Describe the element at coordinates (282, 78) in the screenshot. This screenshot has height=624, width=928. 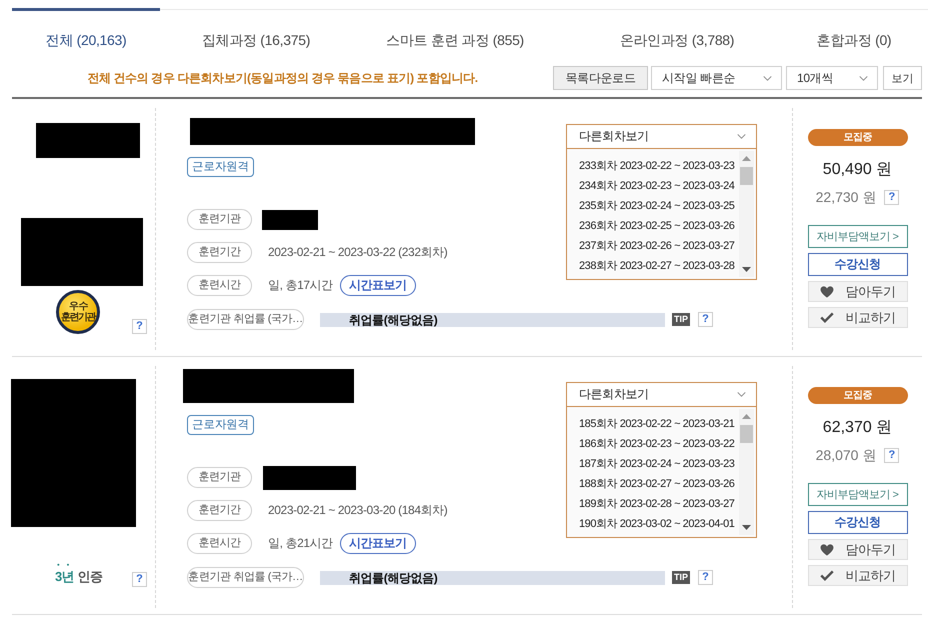
I see `notice-text: 전체 건수의 경우 다른회차보기(동일과정의 경우 묶음으로 표기) 포함입니다.` at that location.